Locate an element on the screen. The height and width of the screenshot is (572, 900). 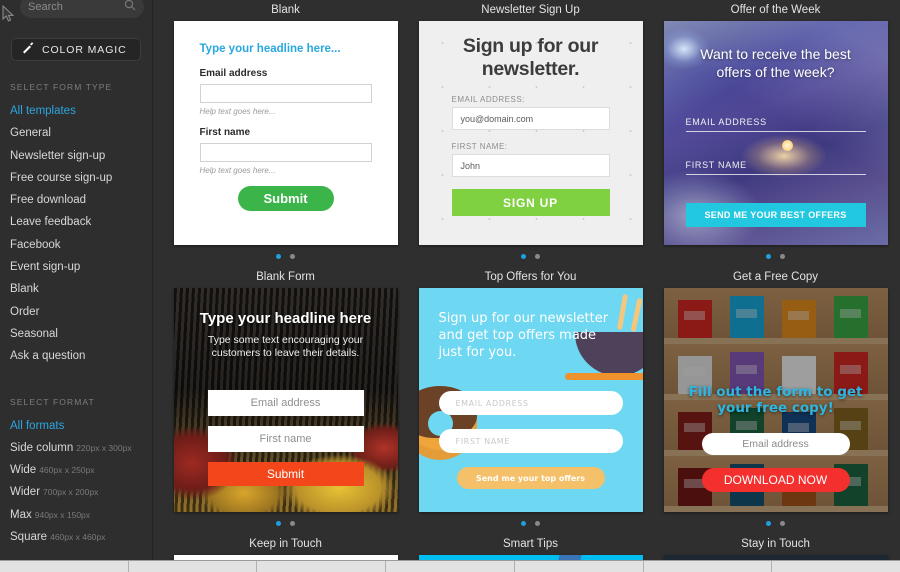
template-title: Keep in Touch is located at coordinates (285, 544).